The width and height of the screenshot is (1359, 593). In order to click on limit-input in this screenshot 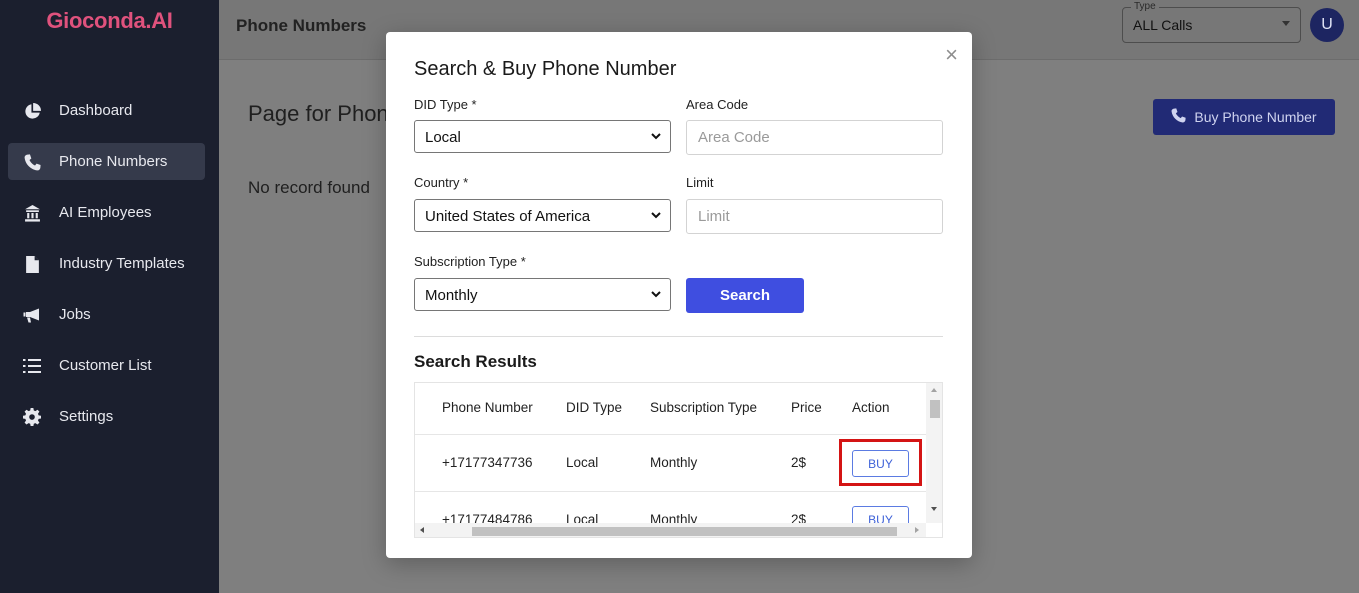, I will do `click(814, 216)`.